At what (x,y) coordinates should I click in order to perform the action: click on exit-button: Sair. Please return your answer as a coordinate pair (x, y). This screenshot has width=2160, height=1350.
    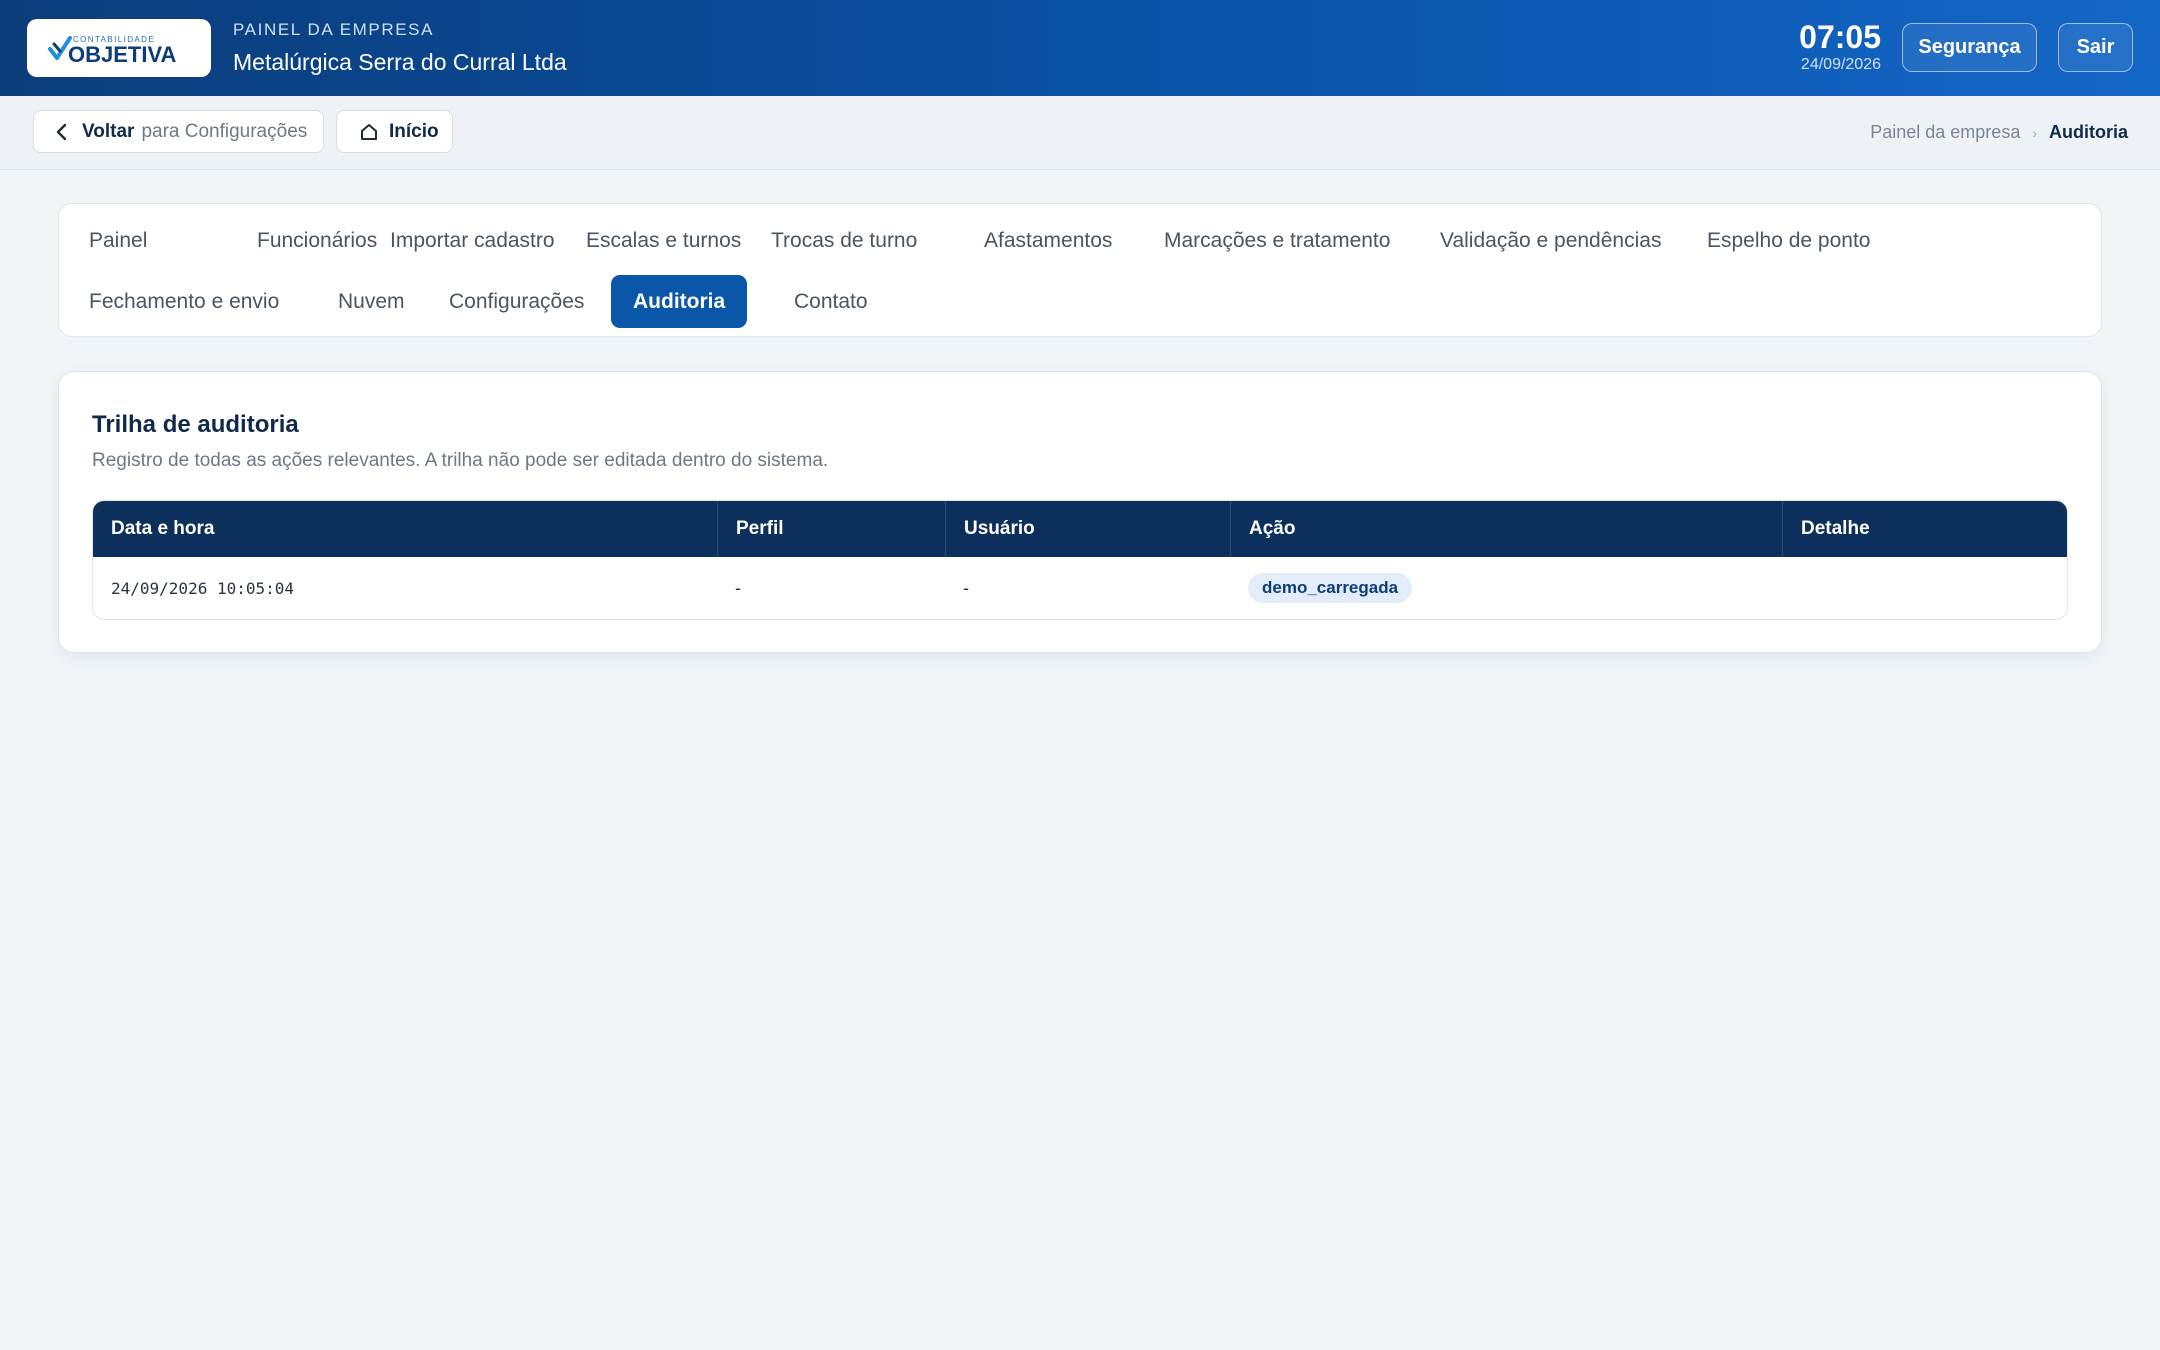
    Looking at the image, I should click on (2095, 47).